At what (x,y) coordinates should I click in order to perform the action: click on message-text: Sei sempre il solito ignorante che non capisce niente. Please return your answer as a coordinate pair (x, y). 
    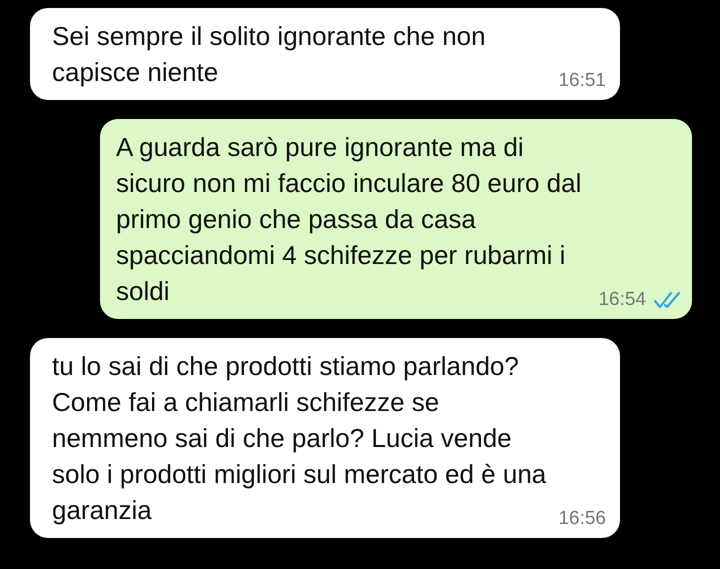
    Looking at the image, I should click on (269, 54).